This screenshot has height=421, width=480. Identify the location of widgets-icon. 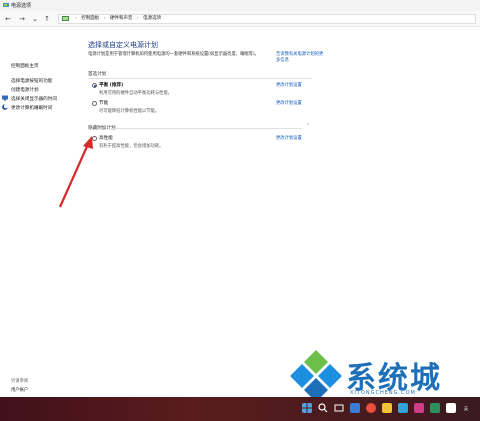
(355, 408).